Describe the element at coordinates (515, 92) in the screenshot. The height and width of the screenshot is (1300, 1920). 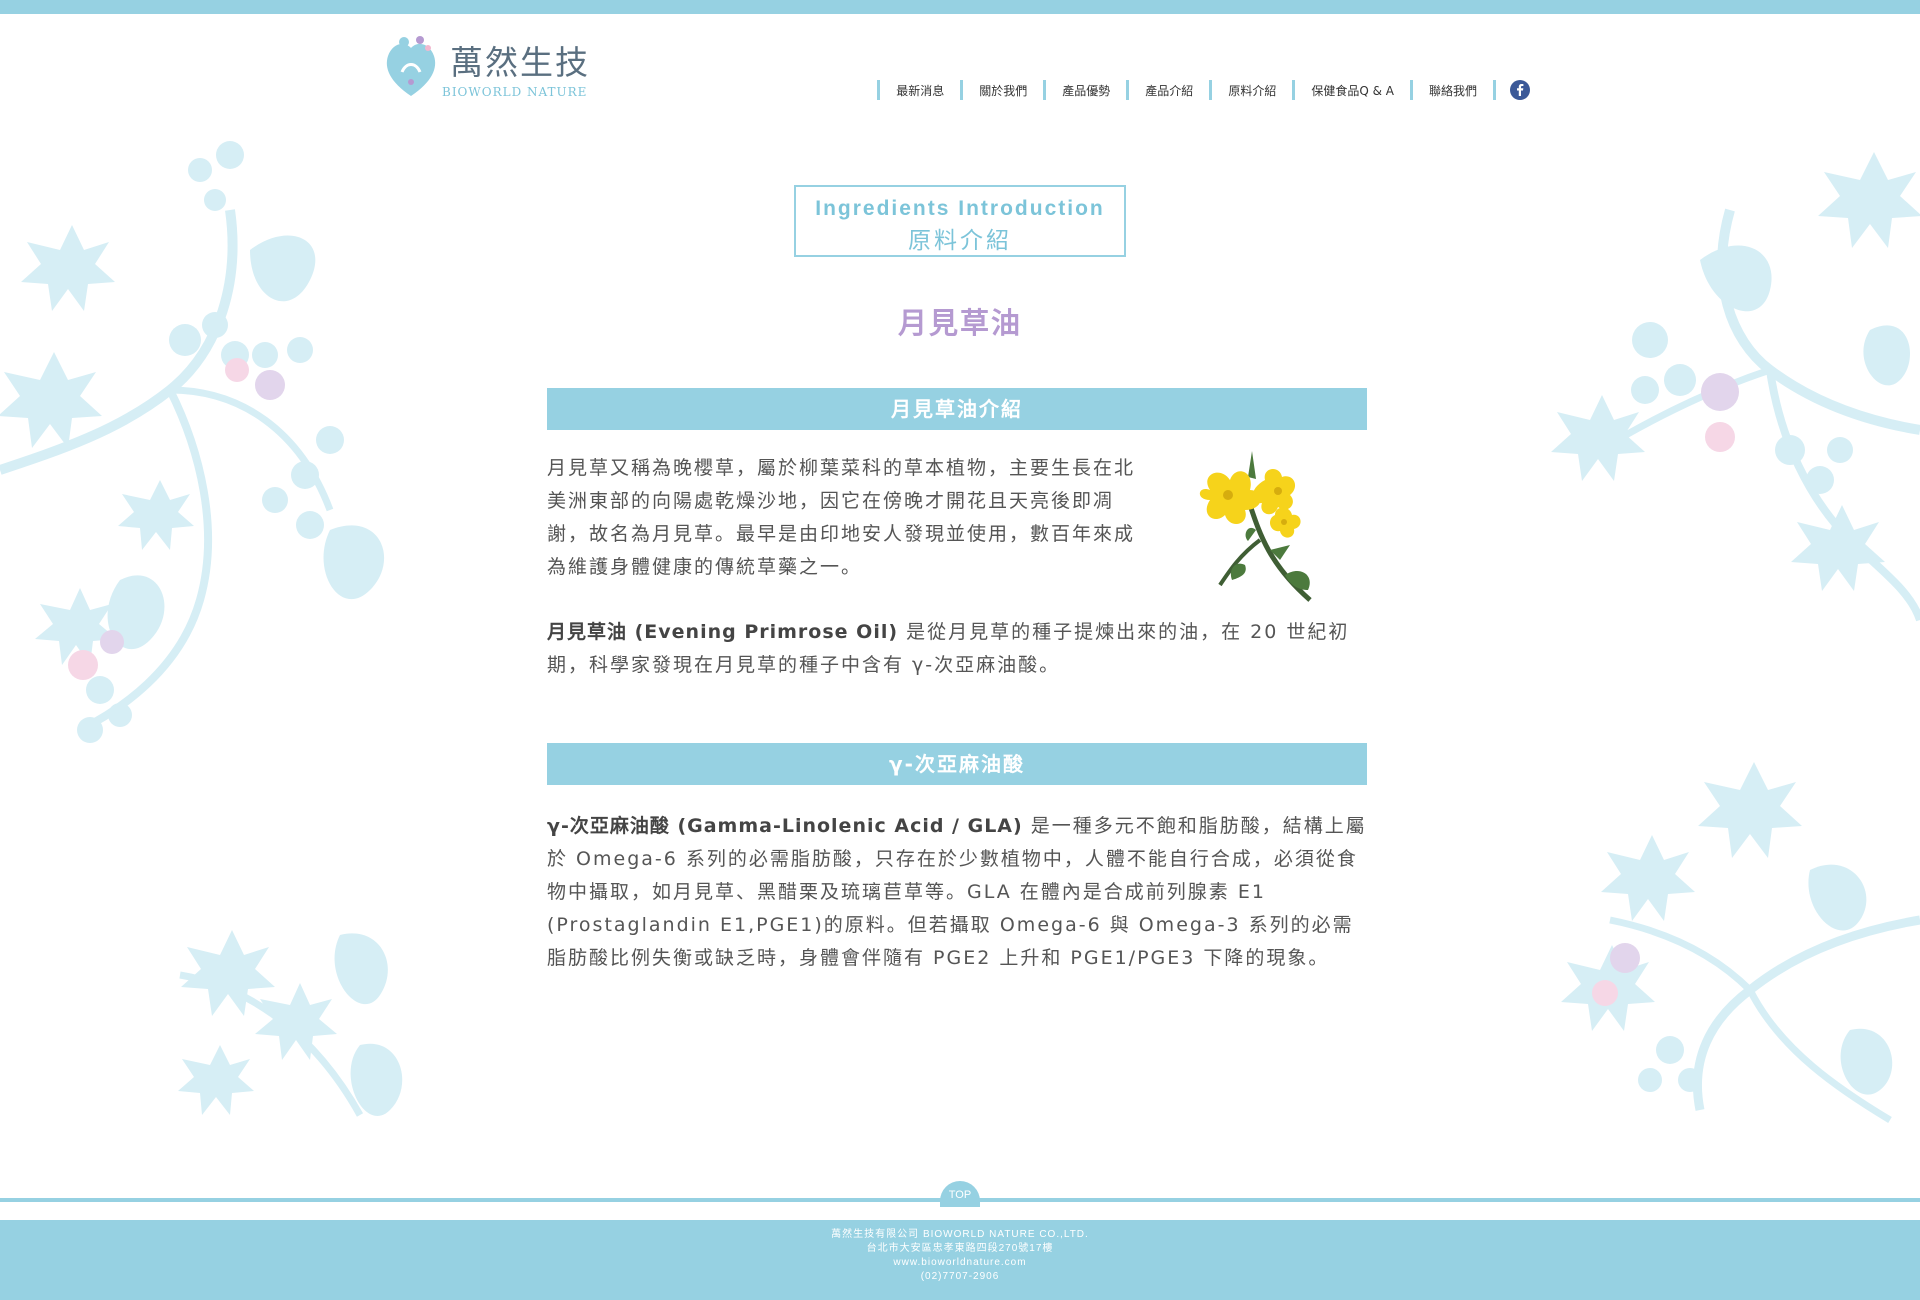
I see `brand-name-en: BIOWORLD NATURE` at that location.